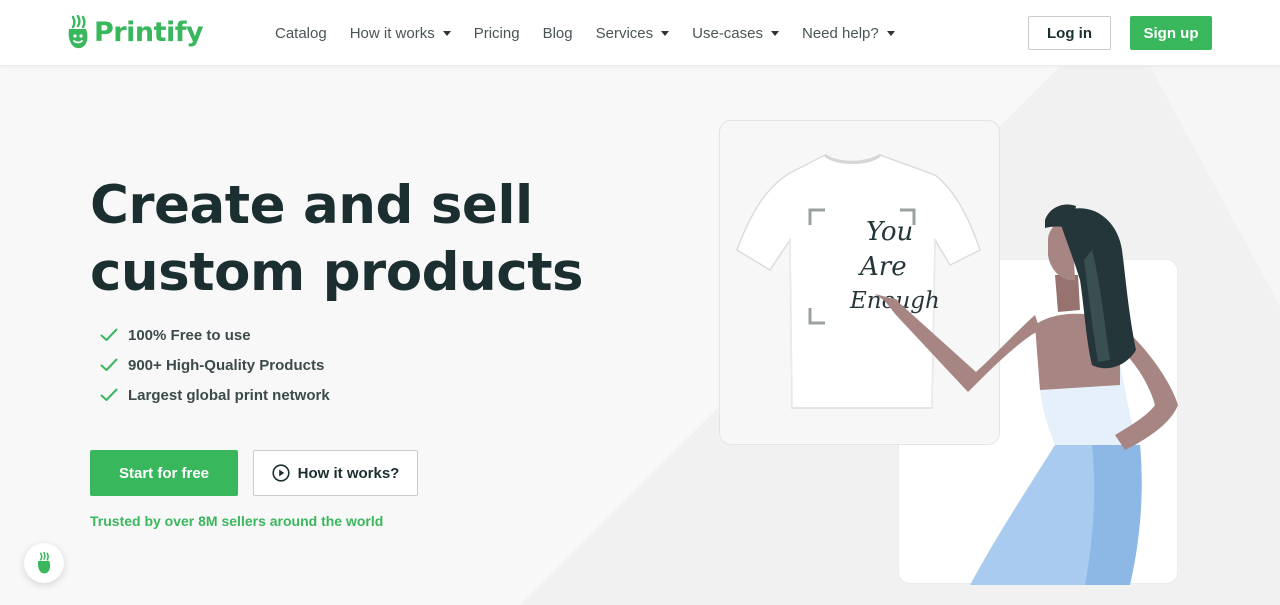 This screenshot has width=1280, height=605. I want to click on nav-how-it-works: How it works, so click(400, 33).